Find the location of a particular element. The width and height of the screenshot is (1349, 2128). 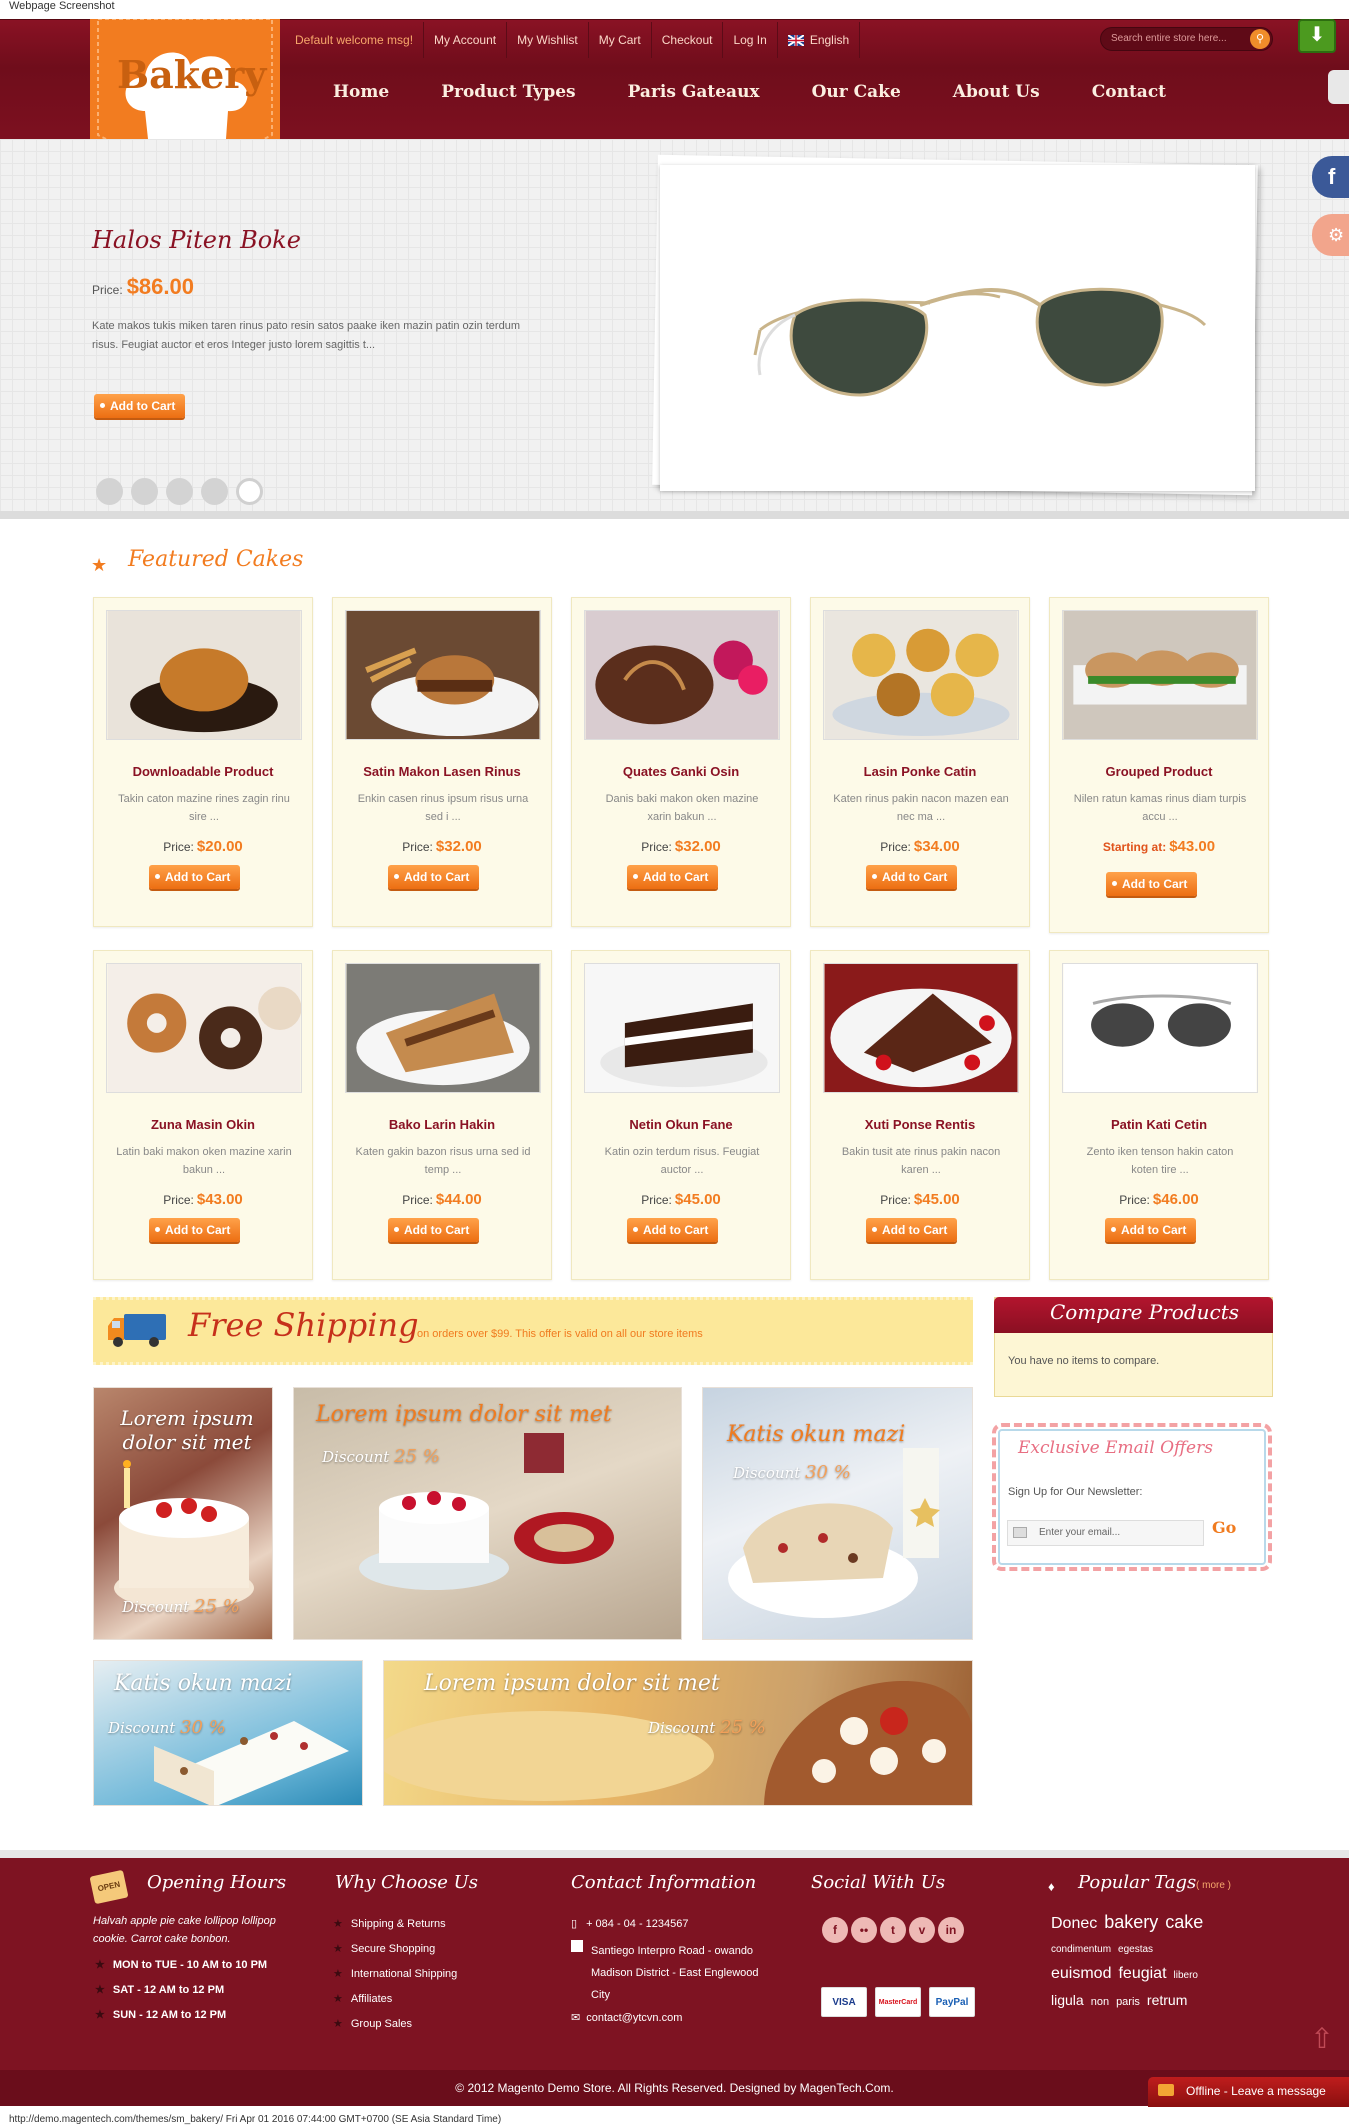

twitter-icon: t is located at coordinates (893, 1930).